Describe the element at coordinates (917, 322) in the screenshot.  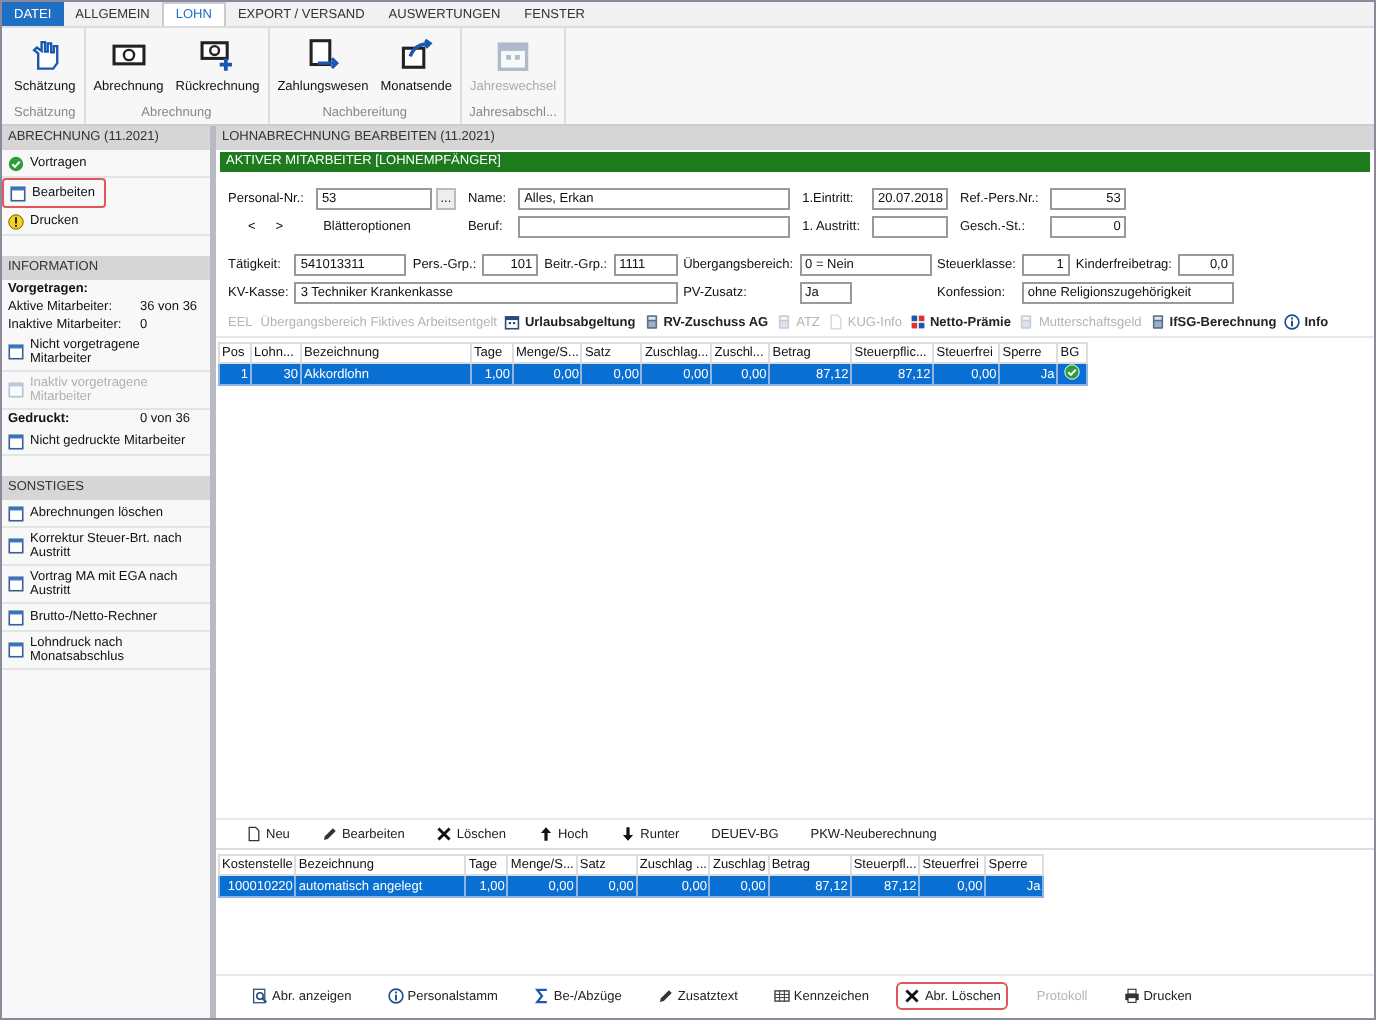
I see `grid-icon` at that location.